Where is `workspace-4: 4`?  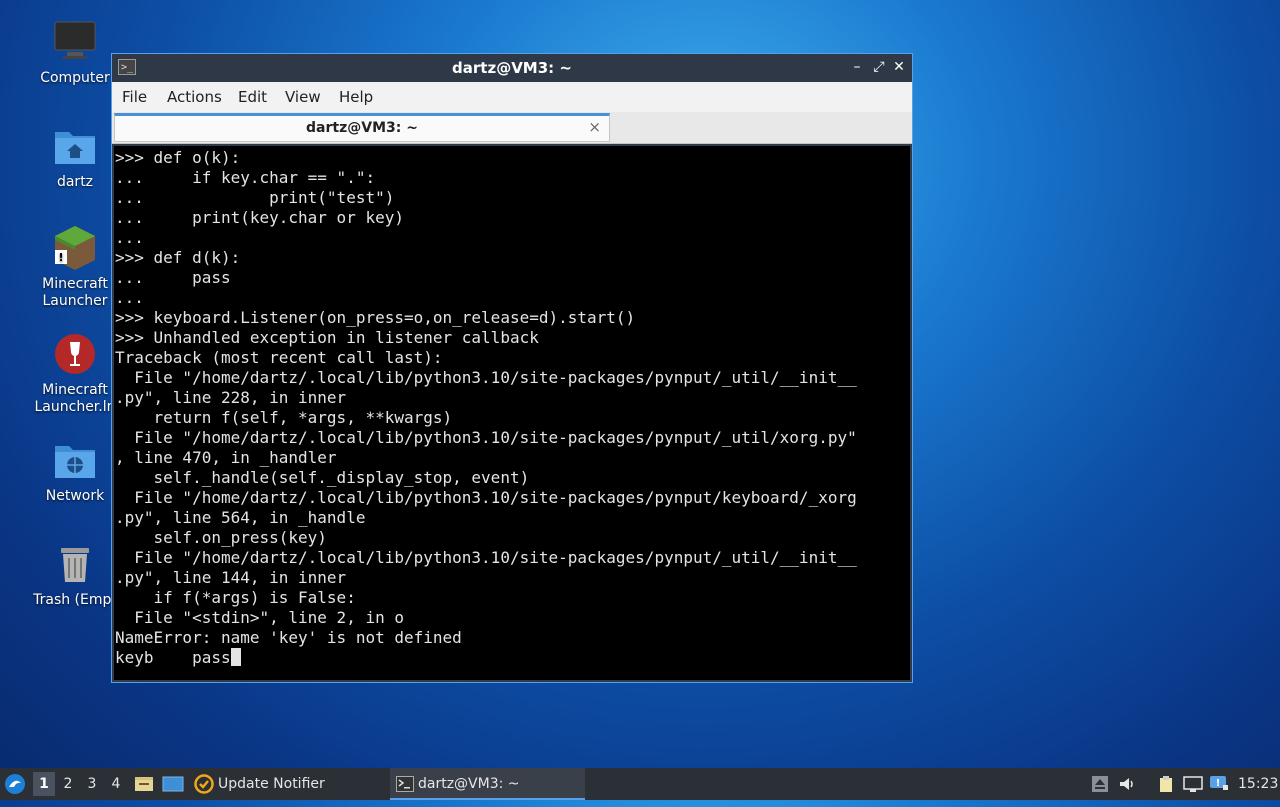
workspace-4: 4 is located at coordinates (116, 784).